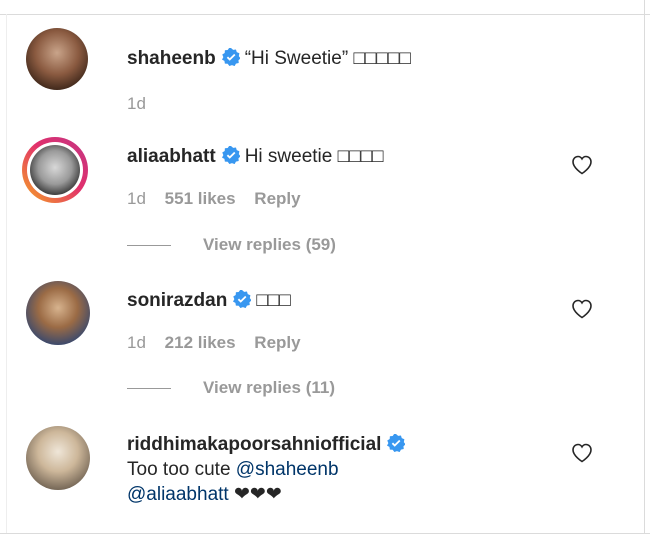 Image resolution: width=650 pixels, height=541 pixels. I want to click on view-replies-button: View replies (59), so click(231, 245).